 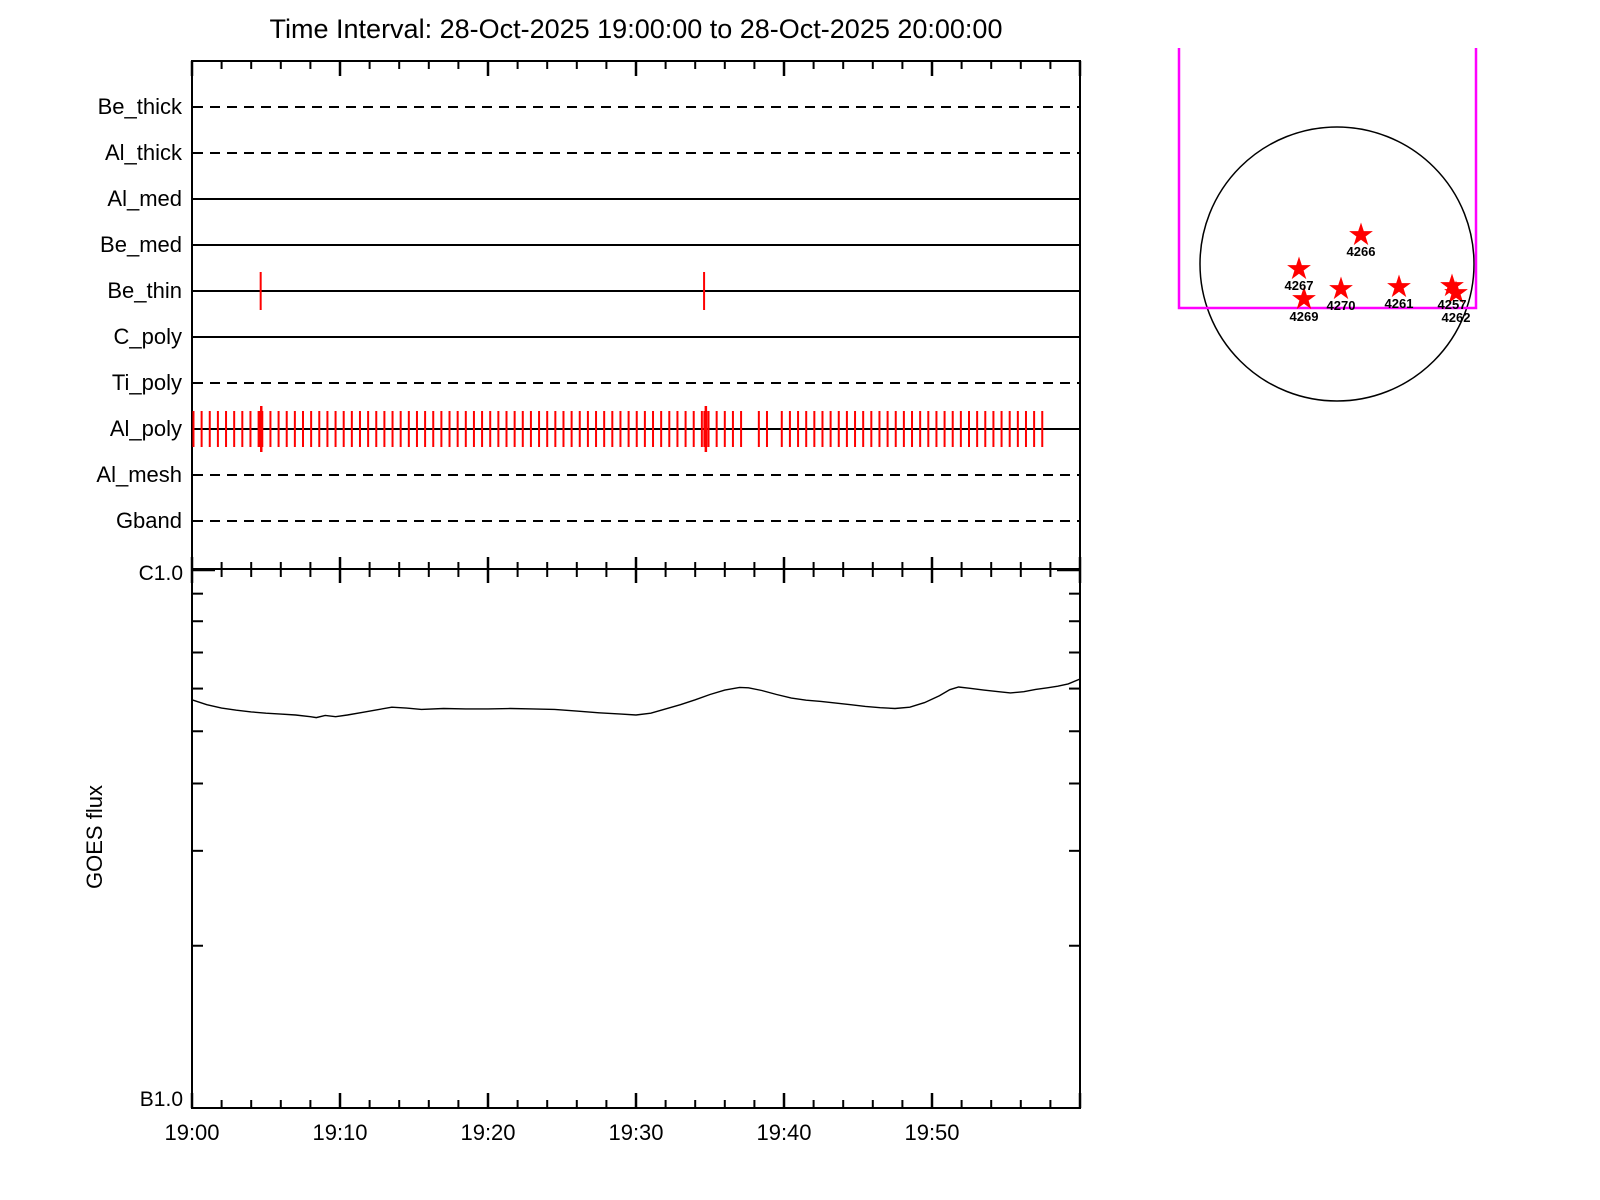 What do you see at coordinates (147, 336) in the screenshot?
I see `filter-label-c_poly: C_poly` at bounding box center [147, 336].